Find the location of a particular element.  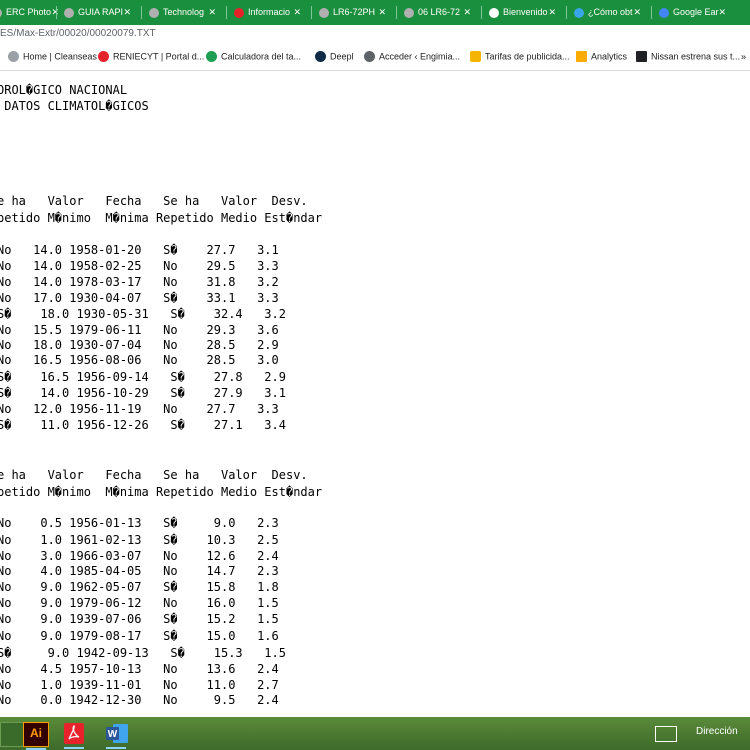

table-row: No 18.0 1930-07-04 No 28.5 2.9 is located at coordinates (139, 345).